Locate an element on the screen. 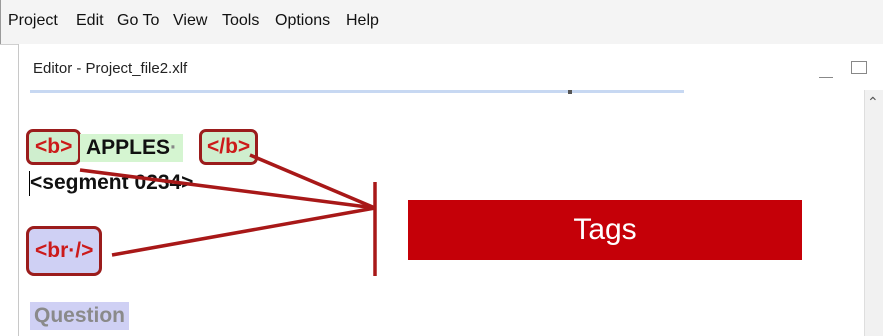  vertical-scrollbar: ⌃ is located at coordinates (873, 213).